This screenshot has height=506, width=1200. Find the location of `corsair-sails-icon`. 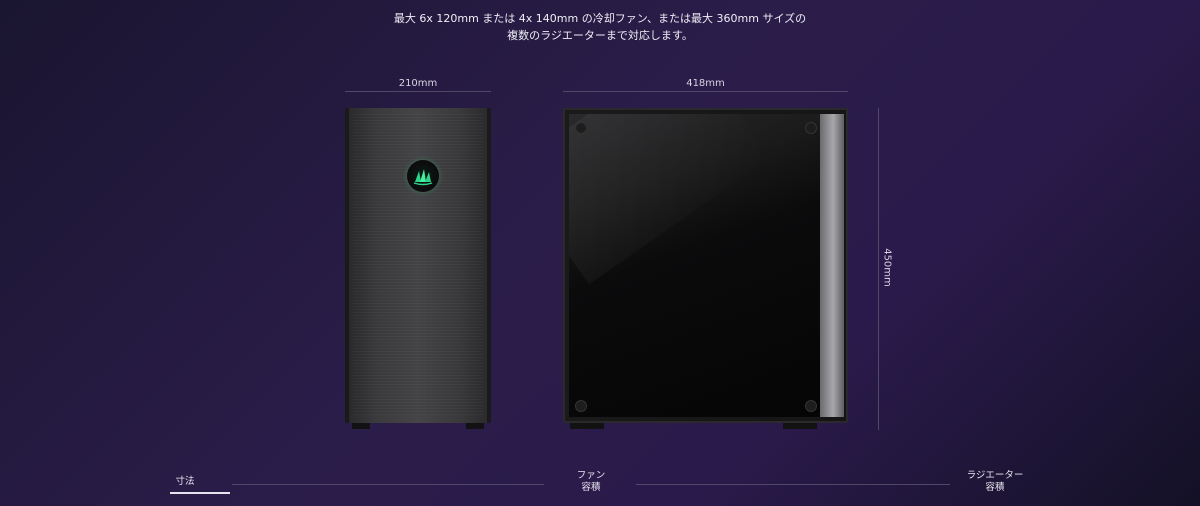

corsair-sails-icon is located at coordinates (423, 177).